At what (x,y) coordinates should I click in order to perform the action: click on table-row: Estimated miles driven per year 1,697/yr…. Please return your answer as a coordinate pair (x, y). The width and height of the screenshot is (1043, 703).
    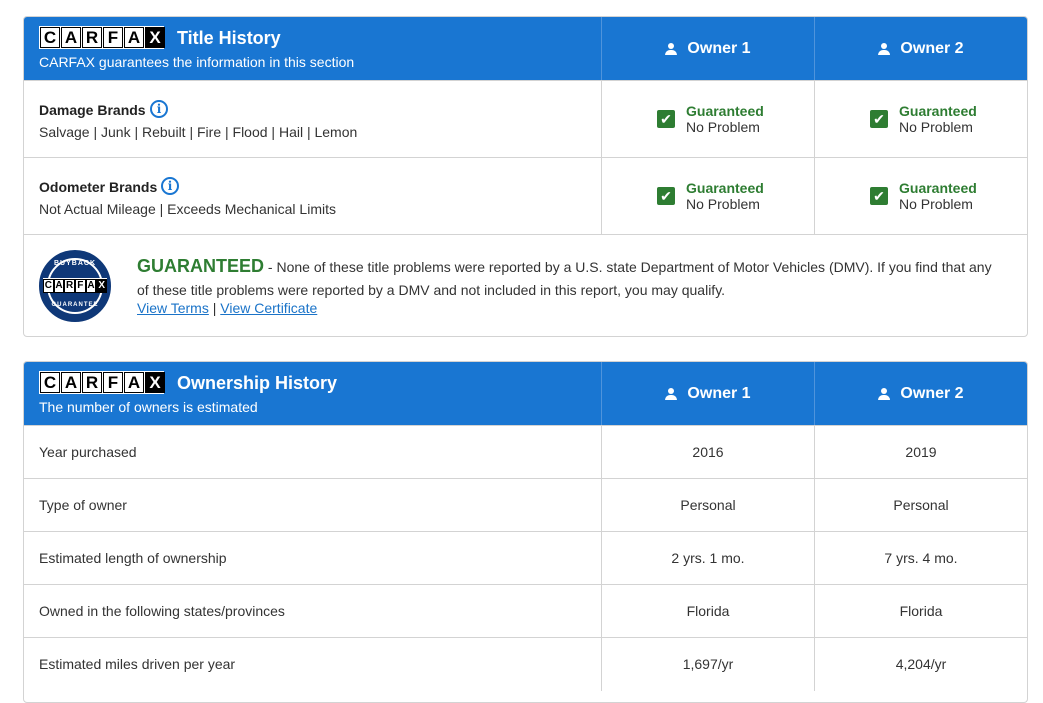
    Looking at the image, I should click on (525, 664).